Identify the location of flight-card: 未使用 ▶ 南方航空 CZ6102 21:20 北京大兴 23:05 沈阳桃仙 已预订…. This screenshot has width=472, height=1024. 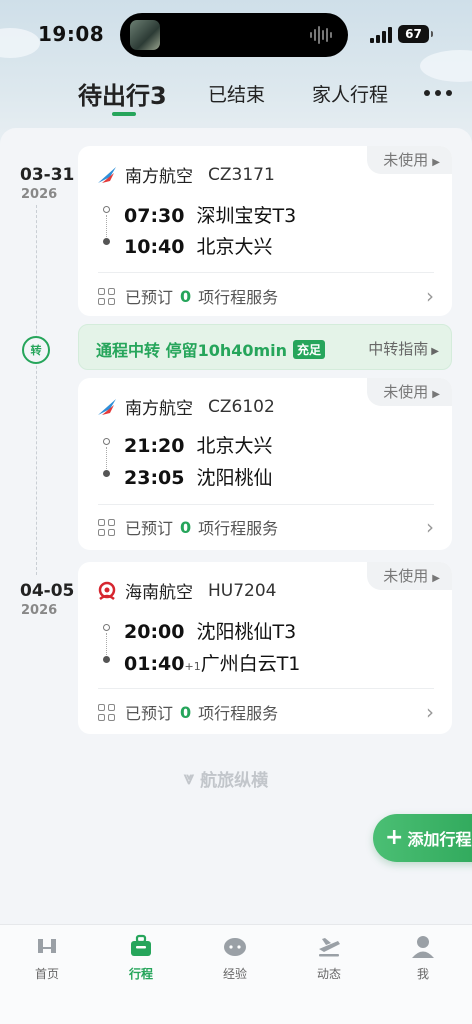
(265, 464).